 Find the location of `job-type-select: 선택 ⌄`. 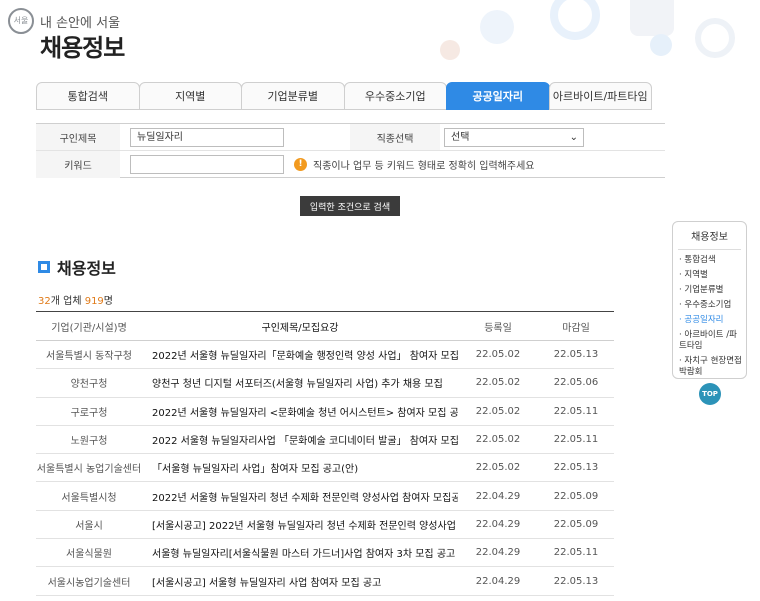

job-type-select: 선택 ⌄ is located at coordinates (514, 137).